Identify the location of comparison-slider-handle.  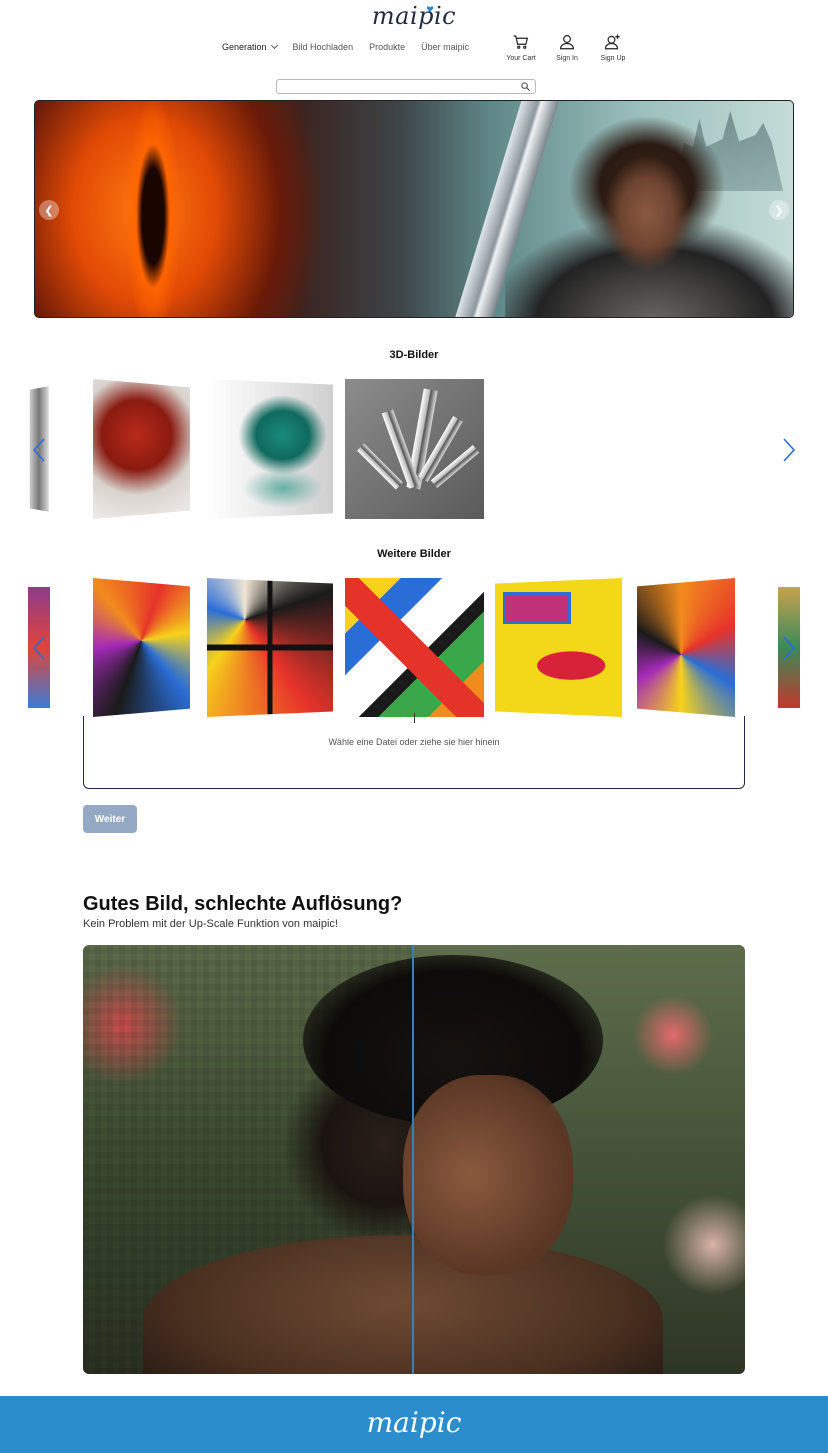
(413, 1159).